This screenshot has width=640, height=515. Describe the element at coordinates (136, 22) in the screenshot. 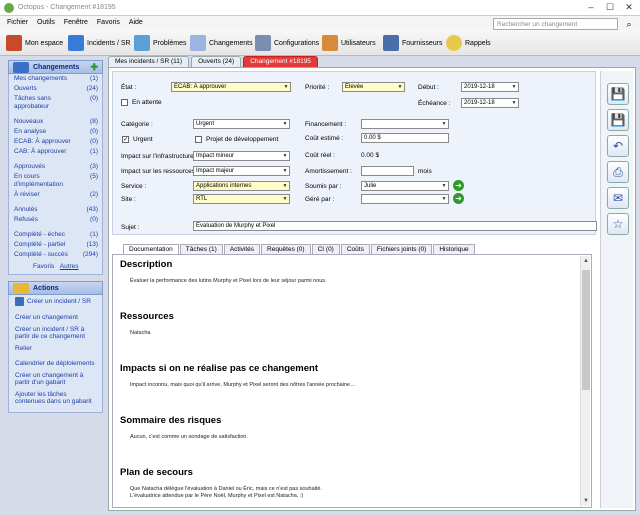

I see `menu-aide: Aide` at that location.